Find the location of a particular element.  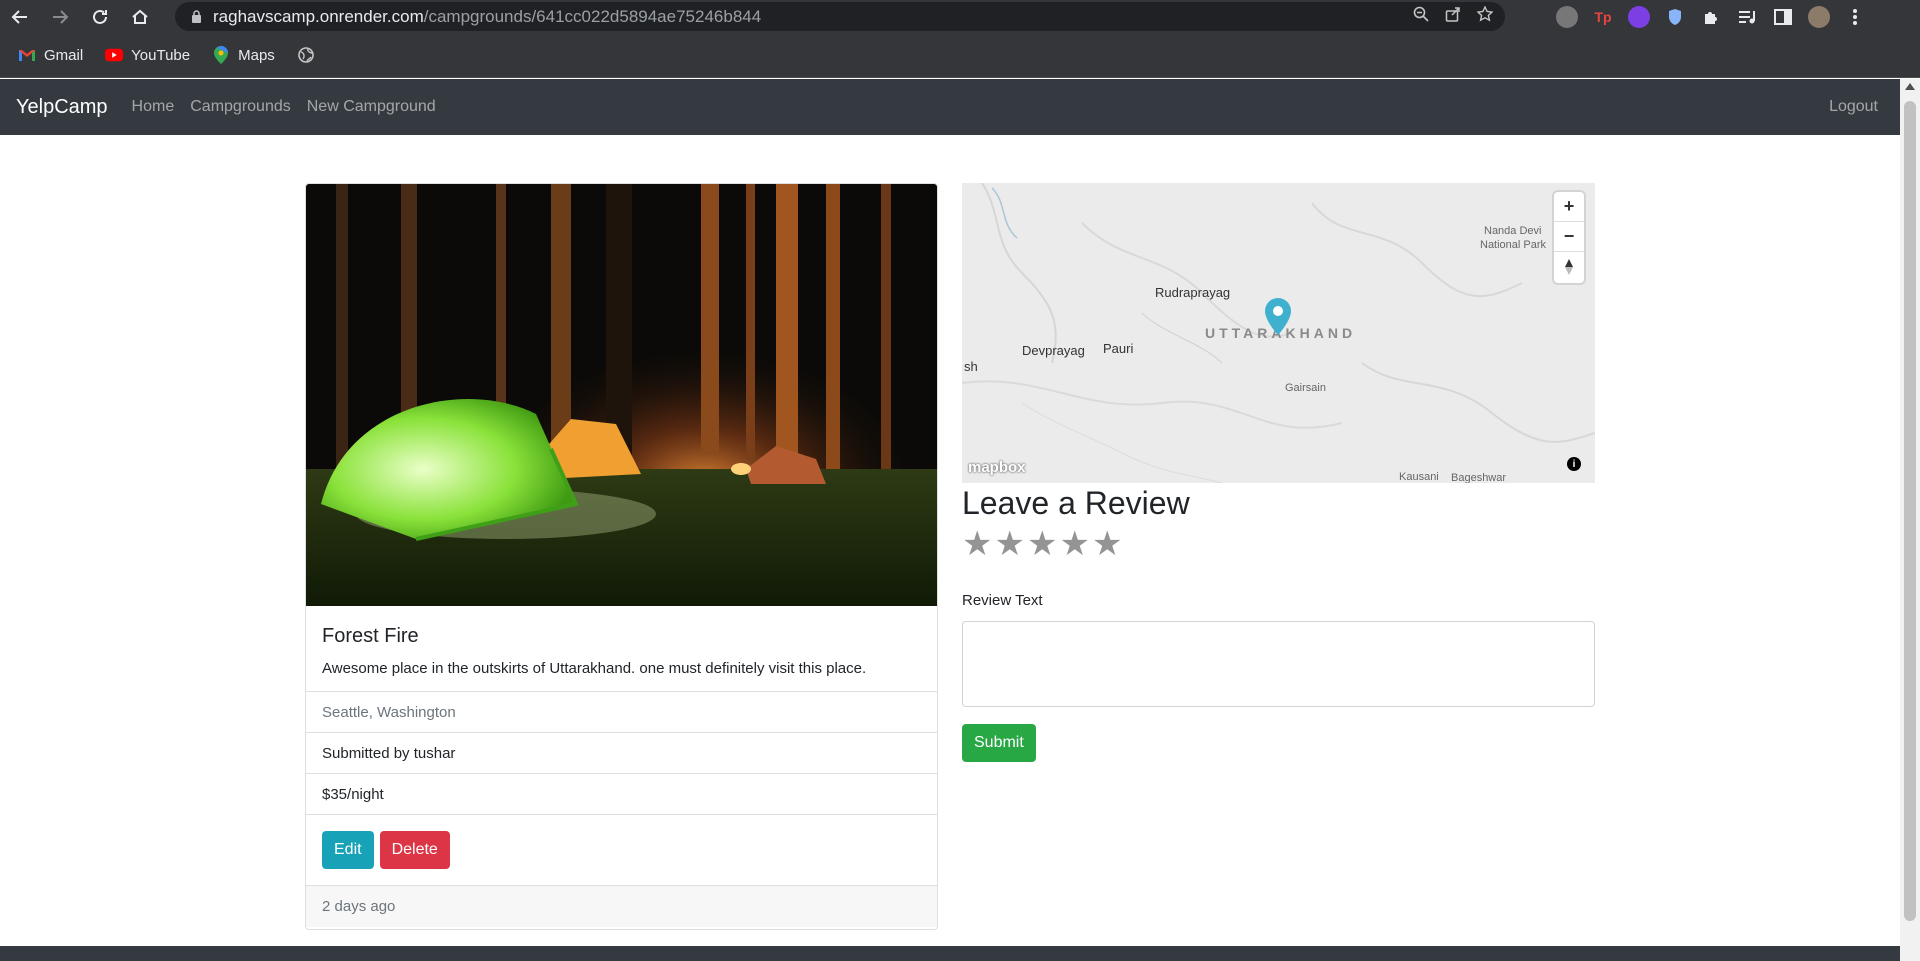

star-icon-4: ★ is located at coordinates (1074, 544).